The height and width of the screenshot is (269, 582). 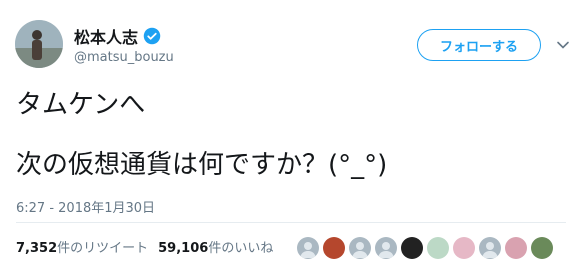 What do you see at coordinates (103, 248) in the screenshot?
I see `retweet-label: 件のリツイート` at bounding box center [103, 248].